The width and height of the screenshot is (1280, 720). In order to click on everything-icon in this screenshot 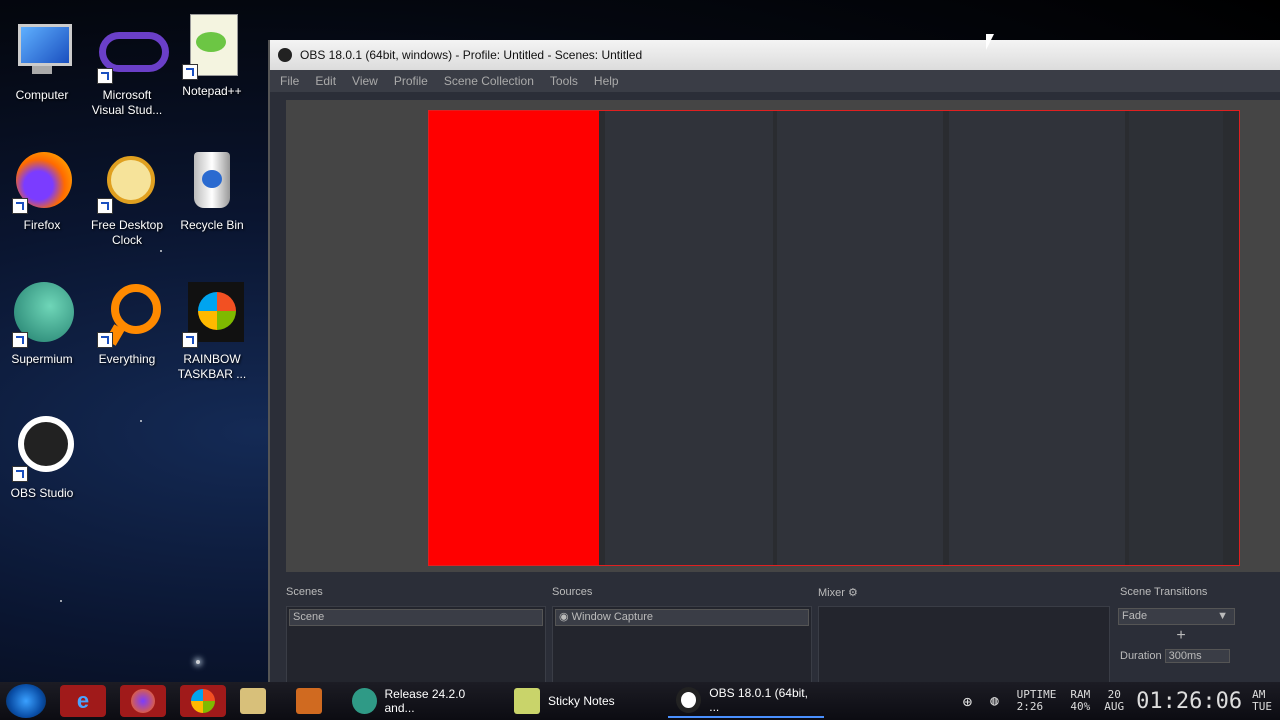, I will do `click(128, 315)`.